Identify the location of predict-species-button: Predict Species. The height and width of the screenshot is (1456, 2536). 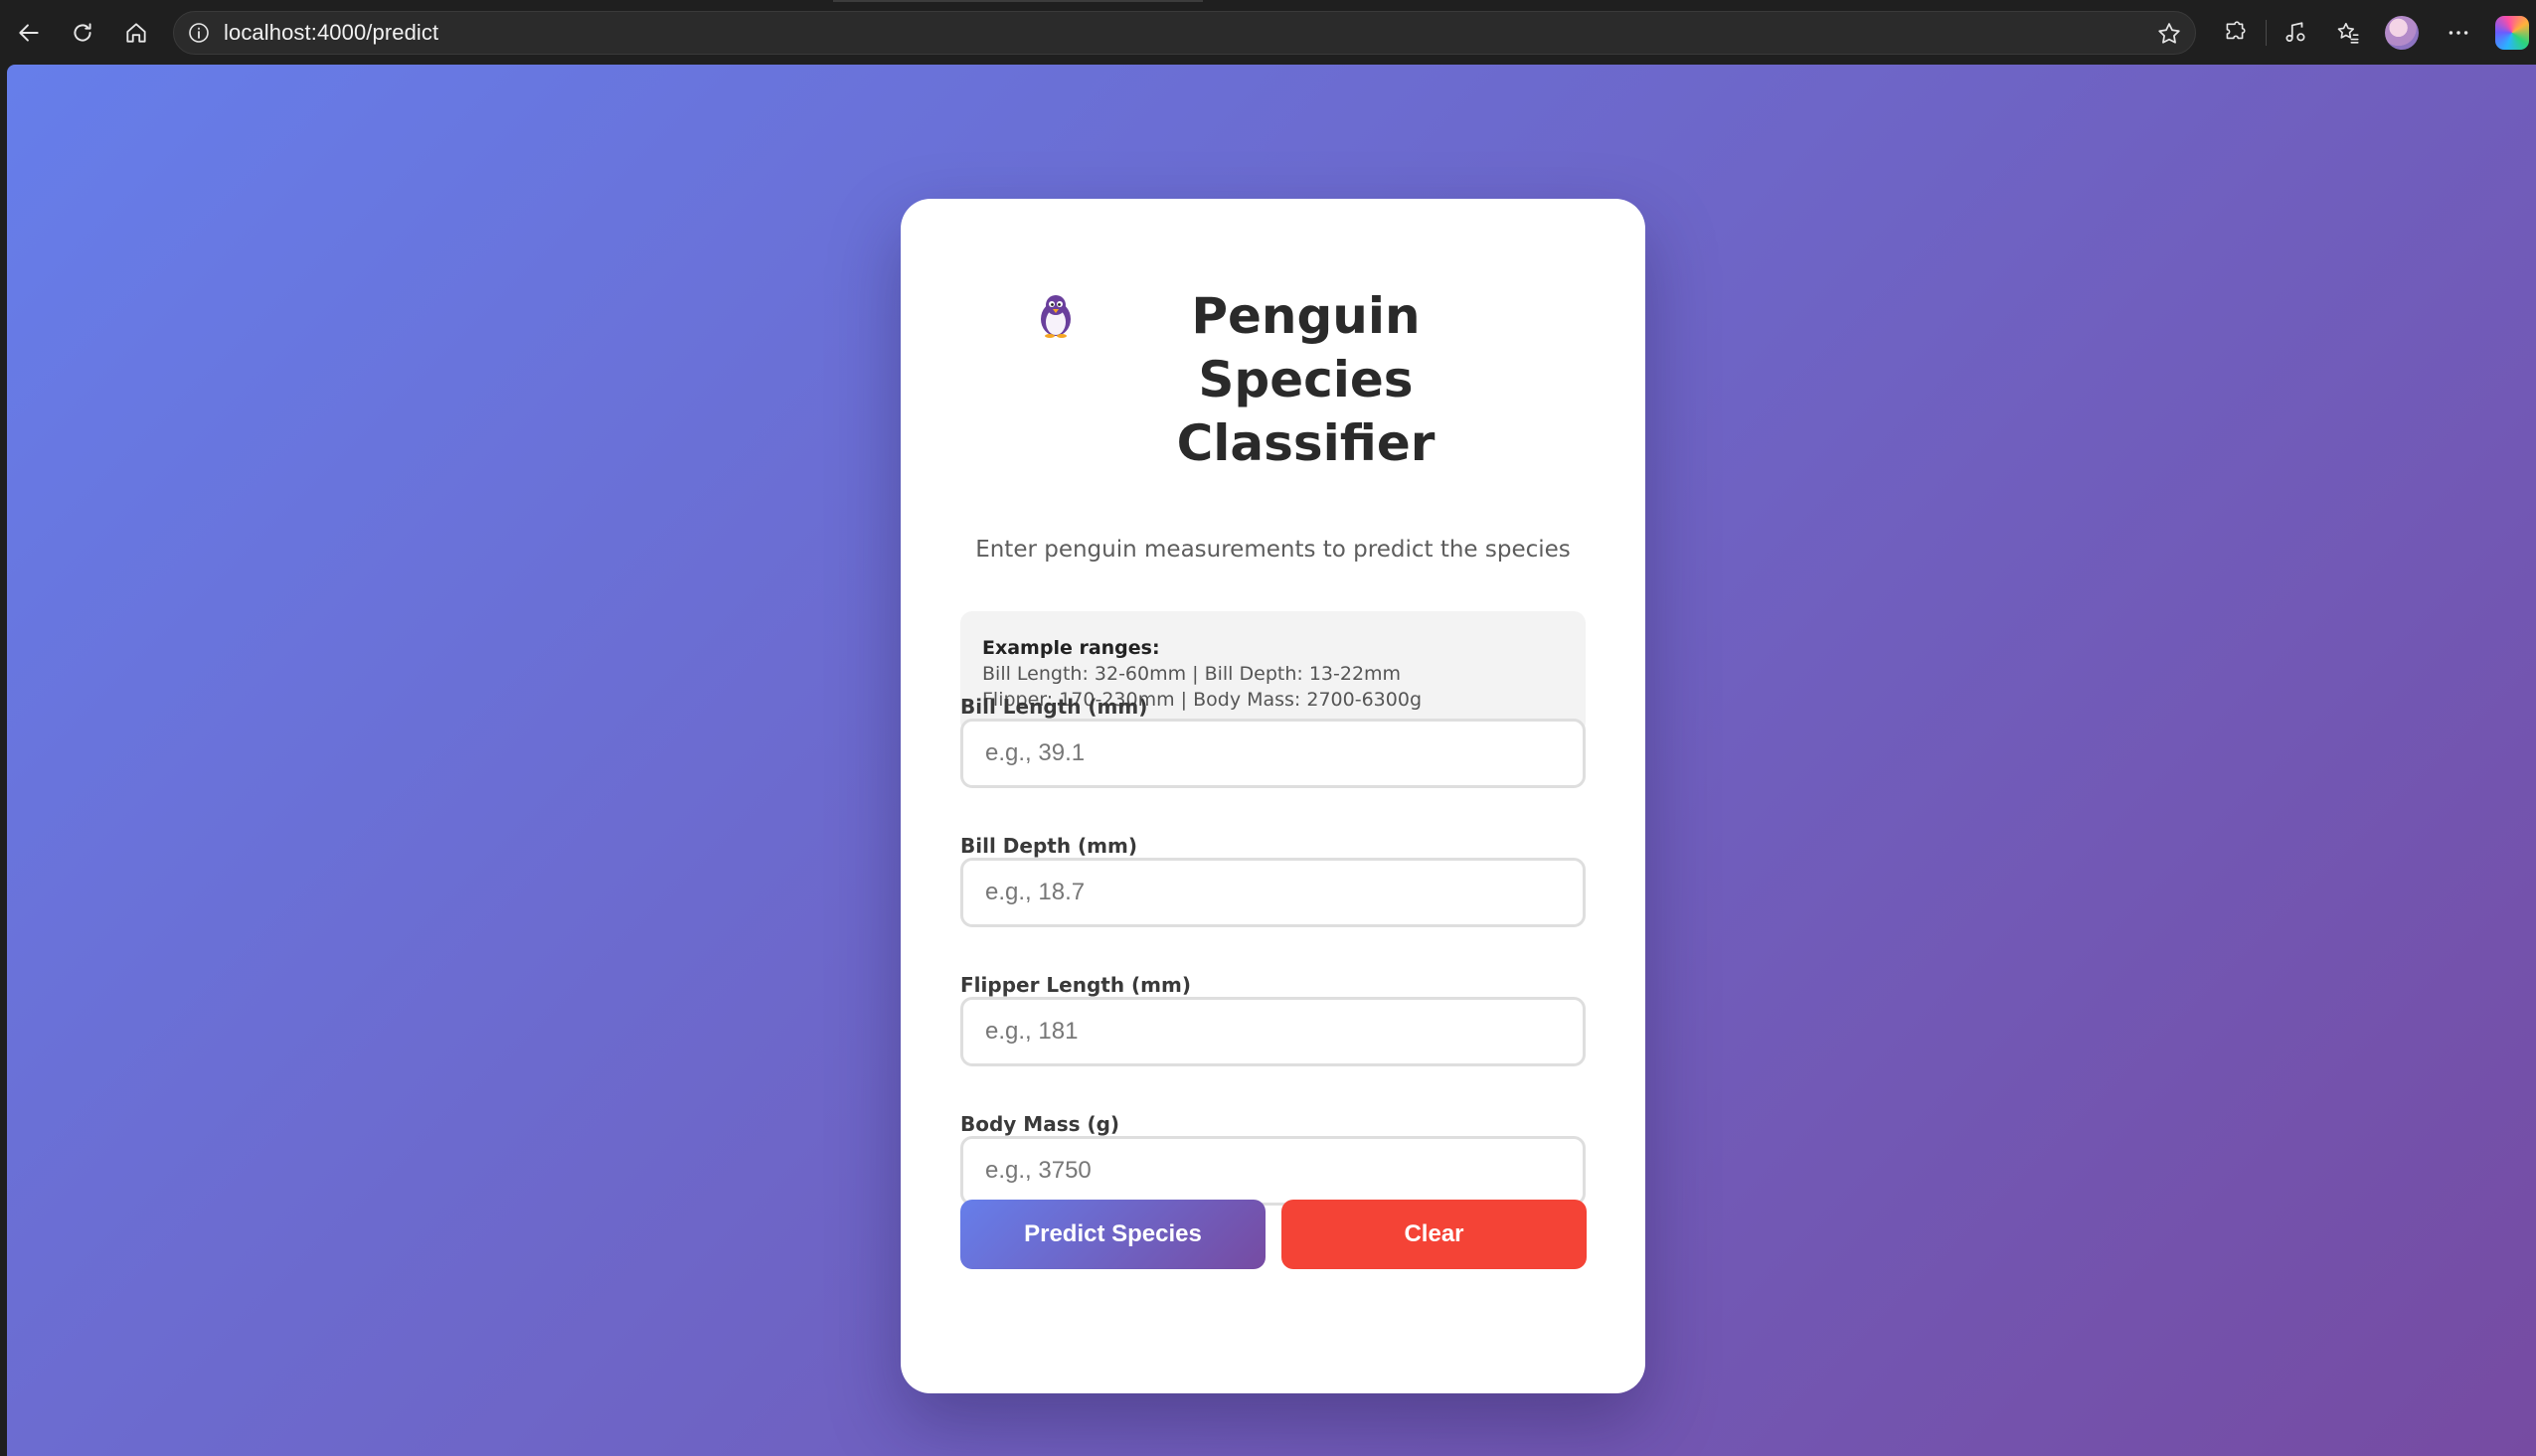
(1113, 1234).